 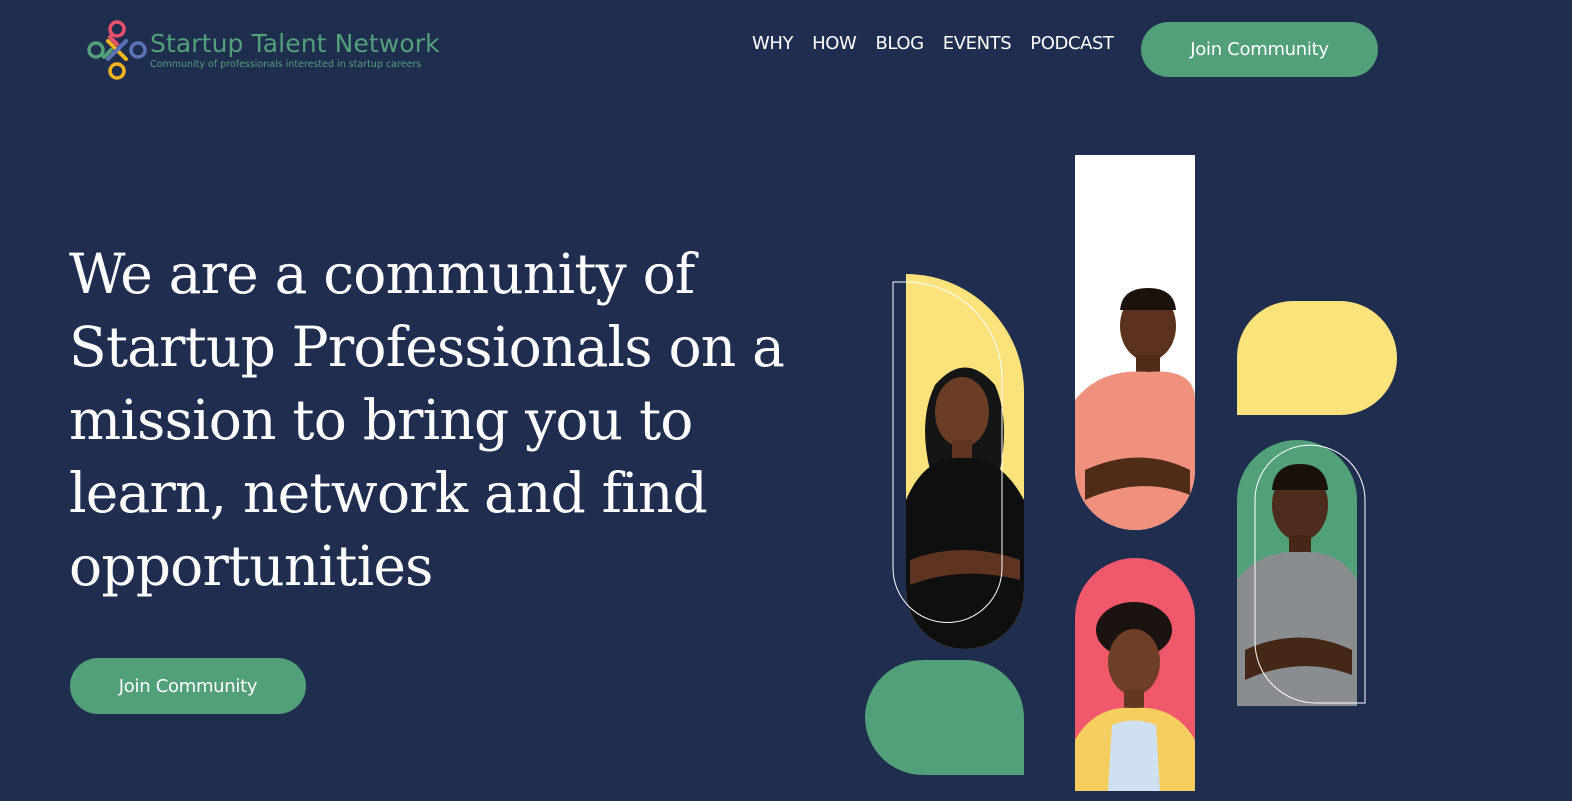 What do you see at coordinates (1135, 342) in the screenshot?
I see `man-pink-shirt-photo` at bounding box center [1135, 342].